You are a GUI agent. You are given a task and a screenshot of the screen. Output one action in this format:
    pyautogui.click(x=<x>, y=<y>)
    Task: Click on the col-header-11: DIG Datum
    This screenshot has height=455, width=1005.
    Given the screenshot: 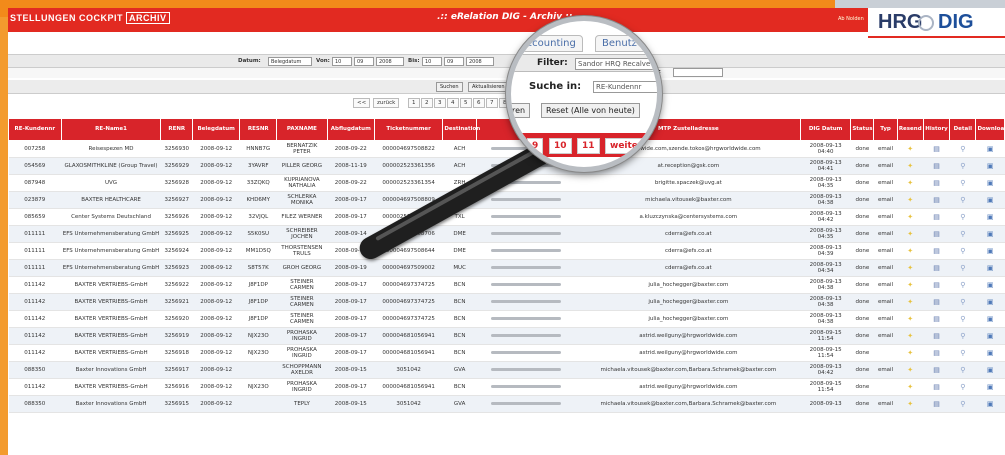 What is the action you would take?
    pyautogui.click(x=825, y=129)
    